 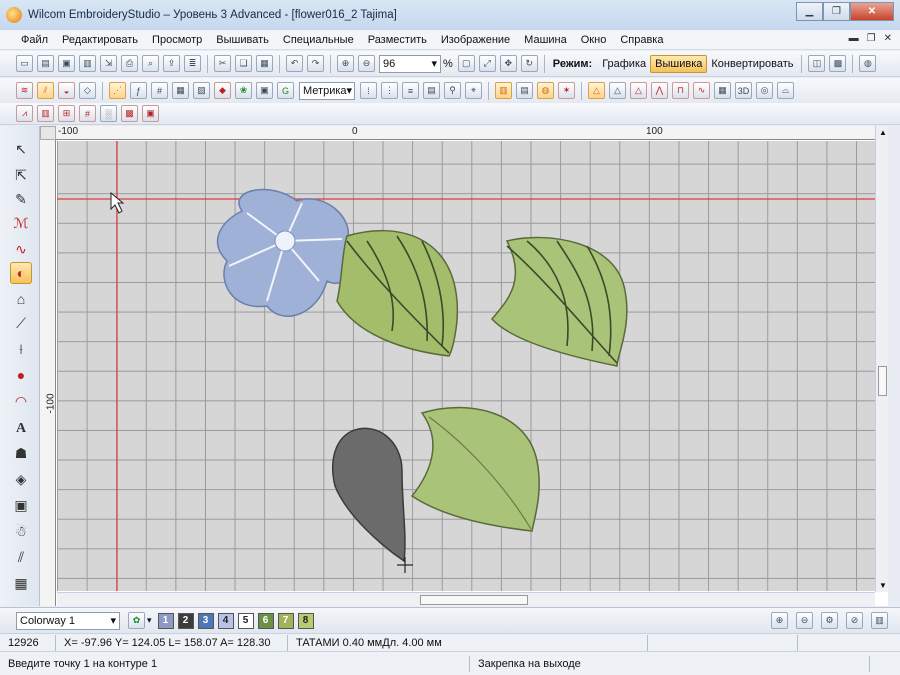 What do you see at coordinates (617, 90) in the screenshot?
I see `triangle-outline-icon: △` at bounding box center [617, 90].